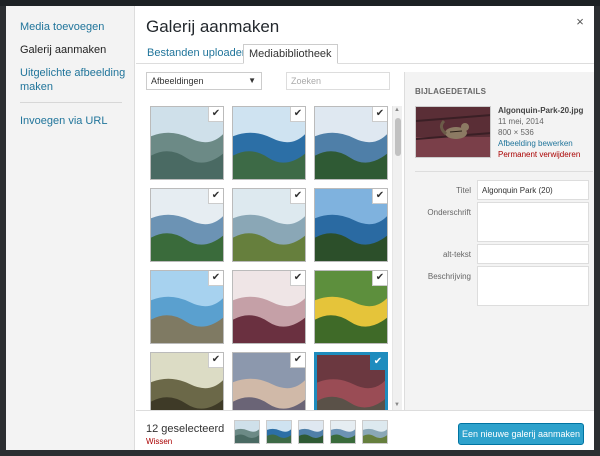 Image resolution: width=600 pixels, height=456 pixels. Describe the element at coordinates (397, 259) in the screenshot. I see `grid-scrollbar: ▲ ▼` at that location.